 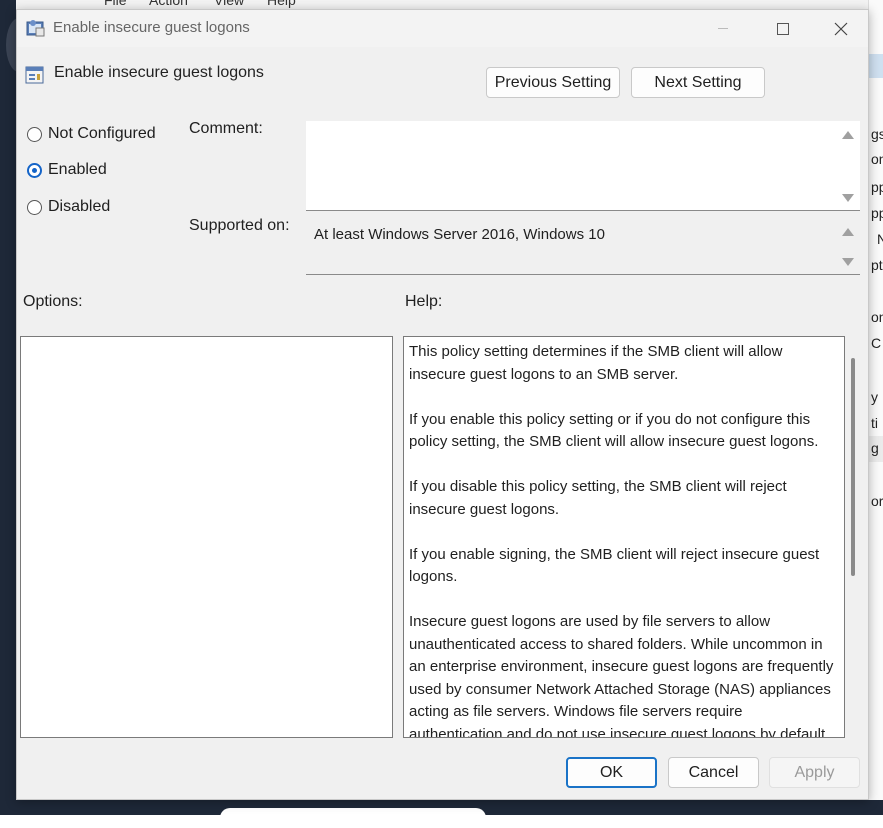 I want to click on close-icon, so click(x=841, y=28).